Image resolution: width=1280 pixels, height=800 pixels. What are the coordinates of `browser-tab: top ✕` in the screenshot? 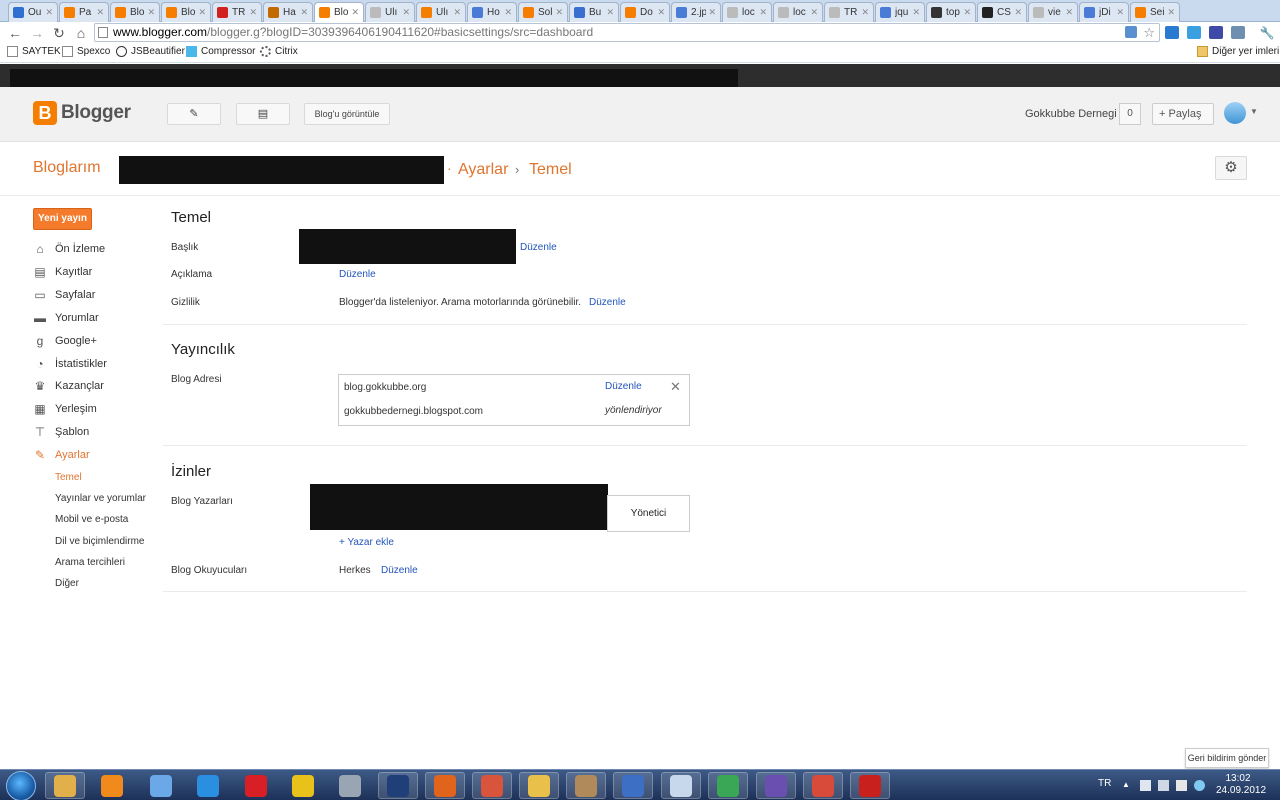 It's located at (951, 12).